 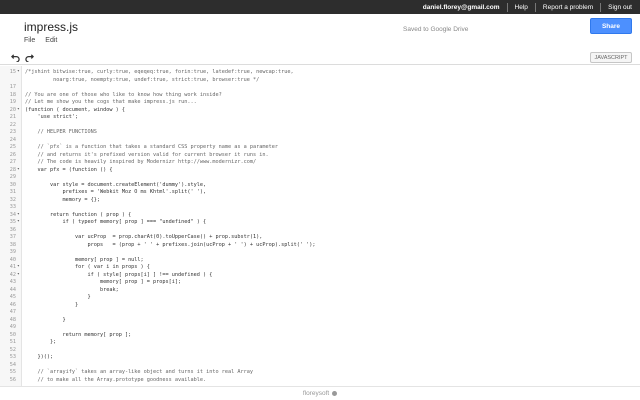 What do you see at coordinates (611, 26) in the screenshot?
I see `share-button: Share` at bounding box center [611, 26].